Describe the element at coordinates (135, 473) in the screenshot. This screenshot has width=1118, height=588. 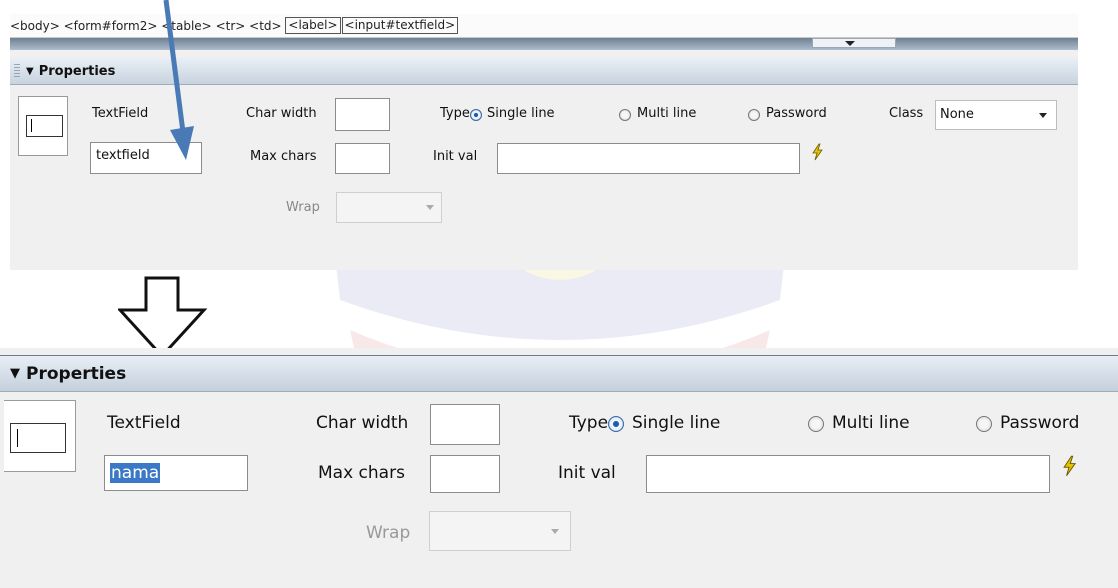
I see `name-input-value: nama` at that location.